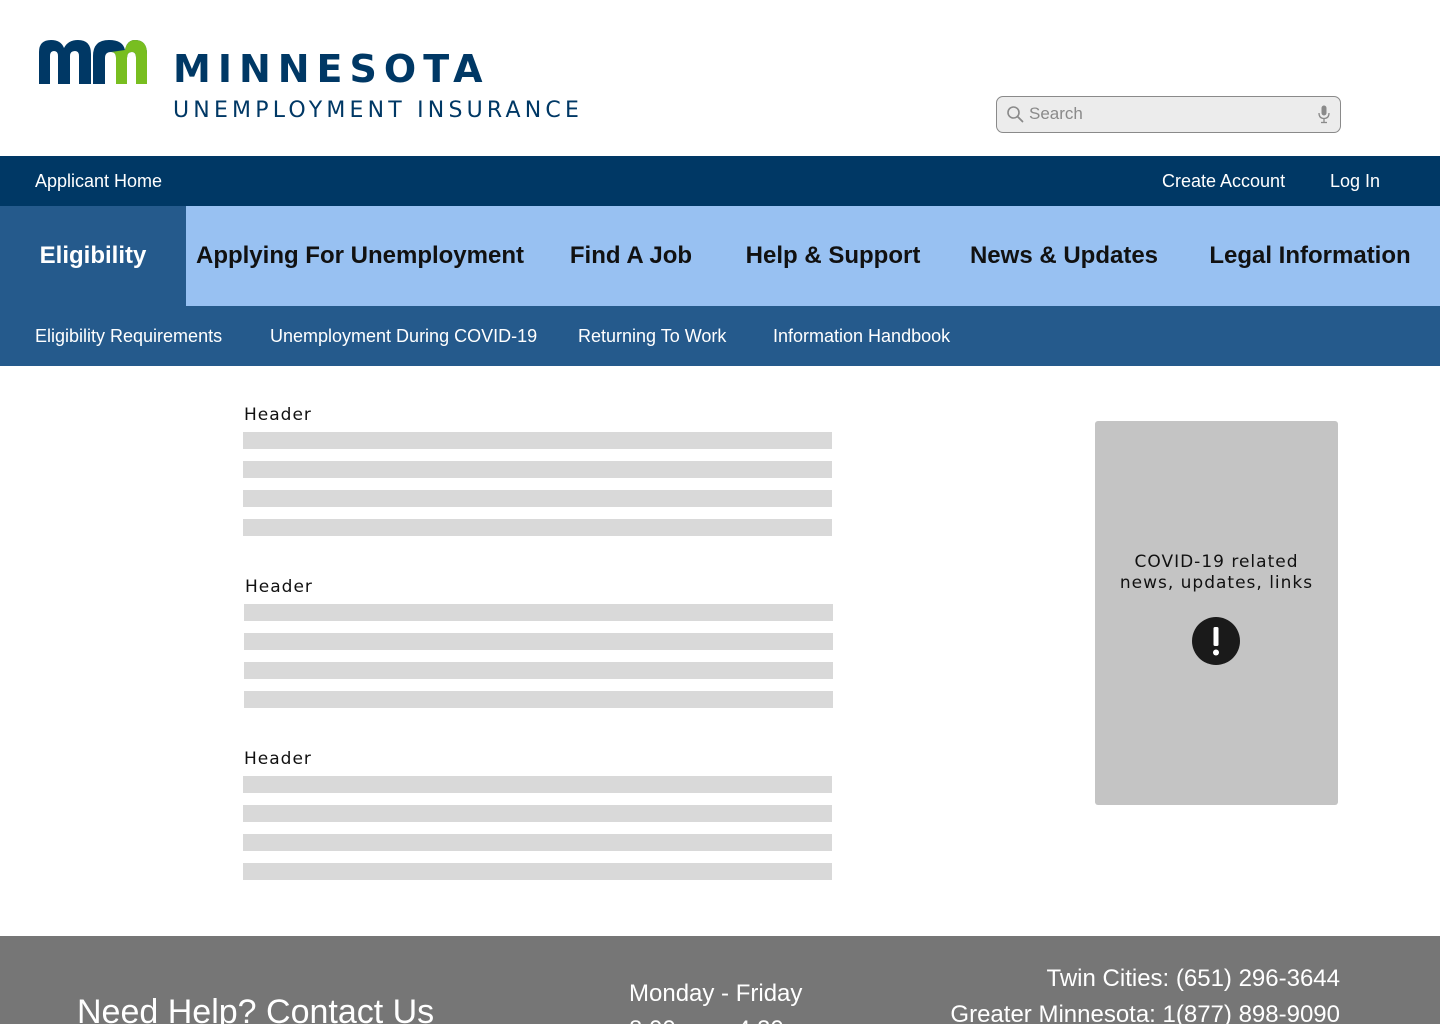  Describe the element at coordinates (93, 61) in the screenshot. I see `minnesota-logo-icon` at that location.